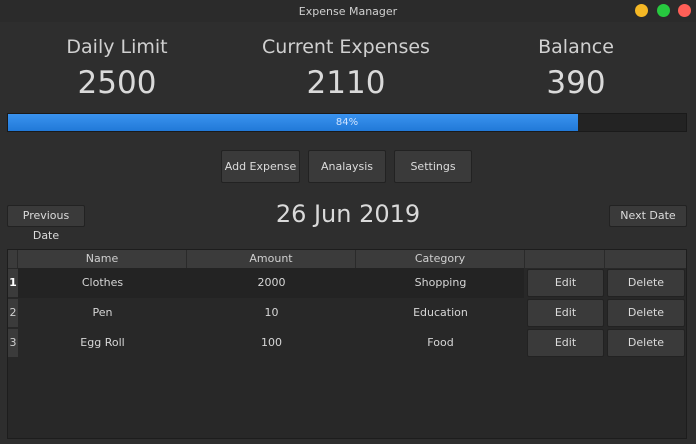 The height and width of the screenshot is (444, 696). I want to click on add-expense-button: Add Expense, so click(260, 166).